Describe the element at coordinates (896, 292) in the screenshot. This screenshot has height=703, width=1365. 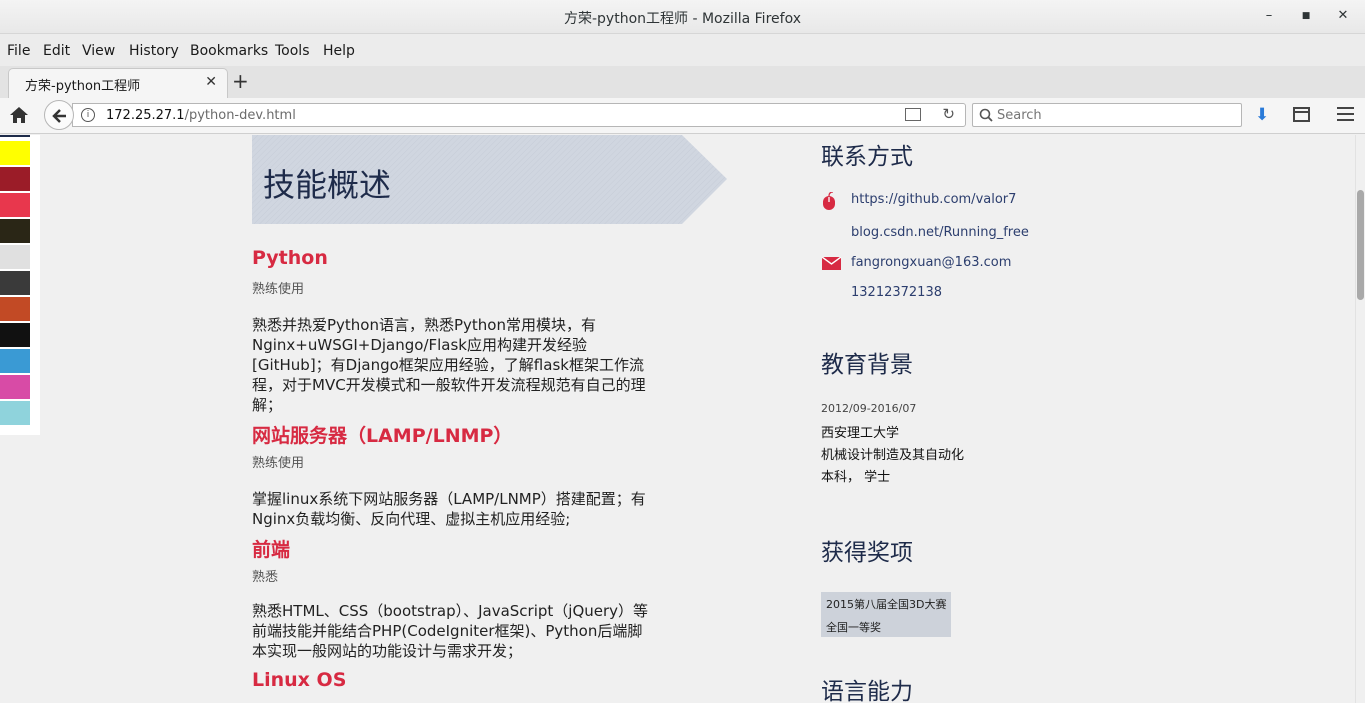
I see `contact-phone: 13212372138` at that location.